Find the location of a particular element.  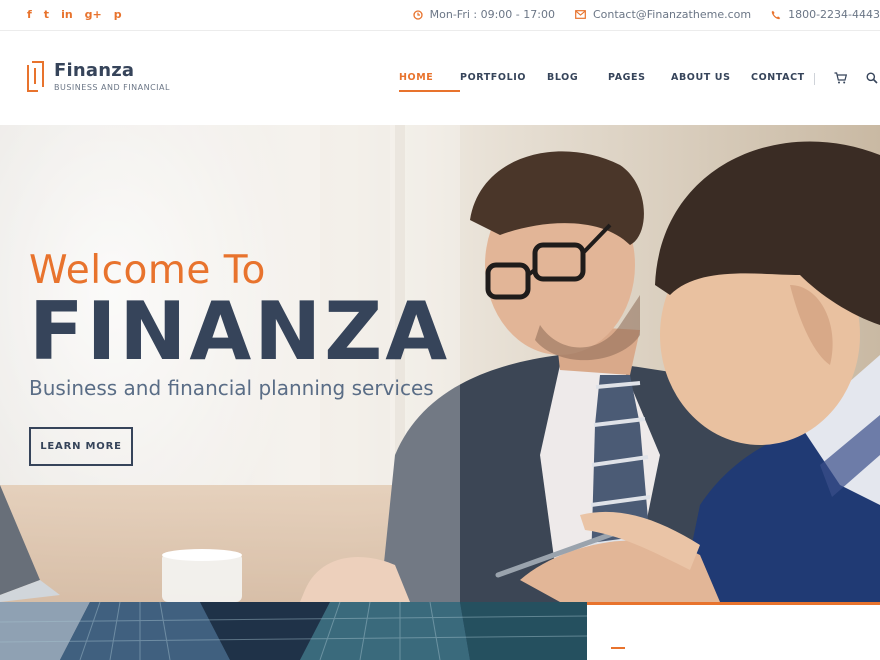

envelope-icon is located at coordinates (580, 14).